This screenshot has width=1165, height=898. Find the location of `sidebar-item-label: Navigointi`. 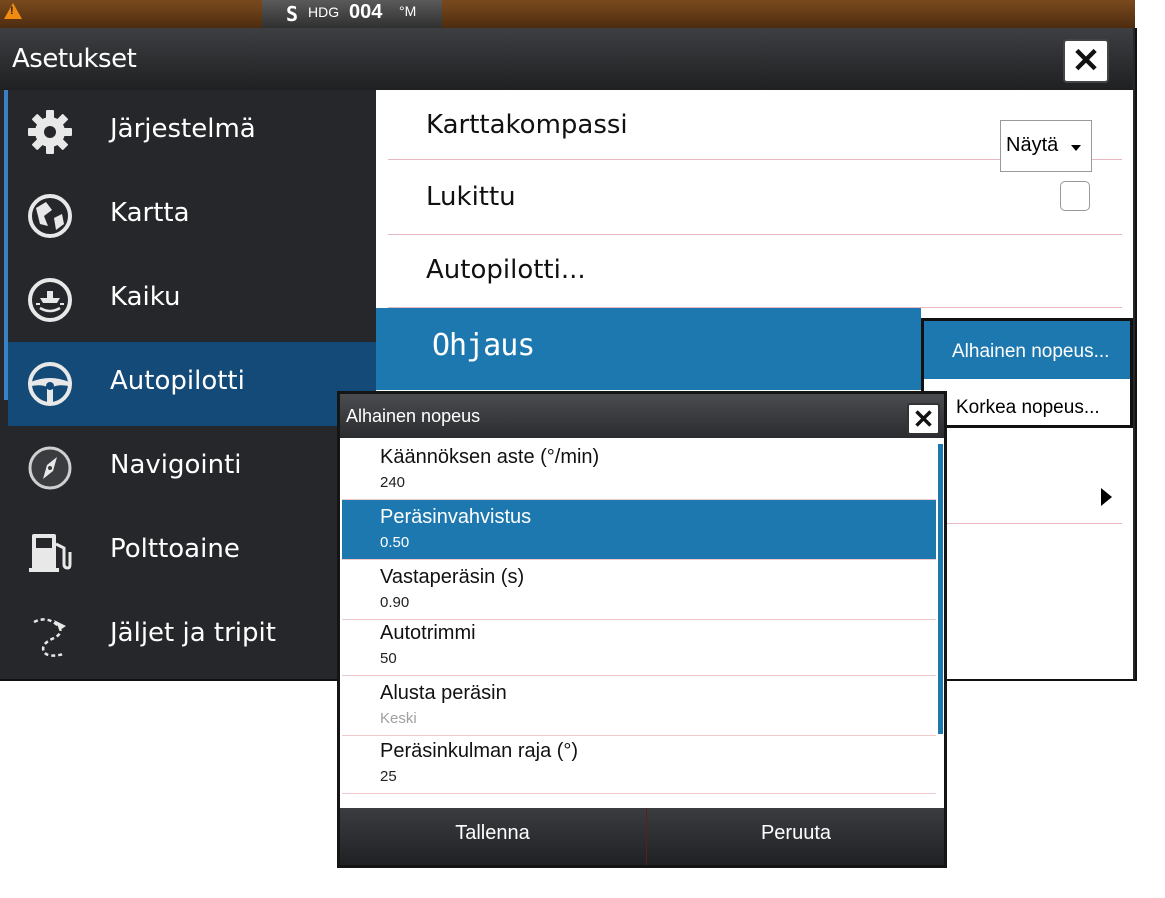

sidebar-item-label: Navigointi is located at coordinates (176, 465).